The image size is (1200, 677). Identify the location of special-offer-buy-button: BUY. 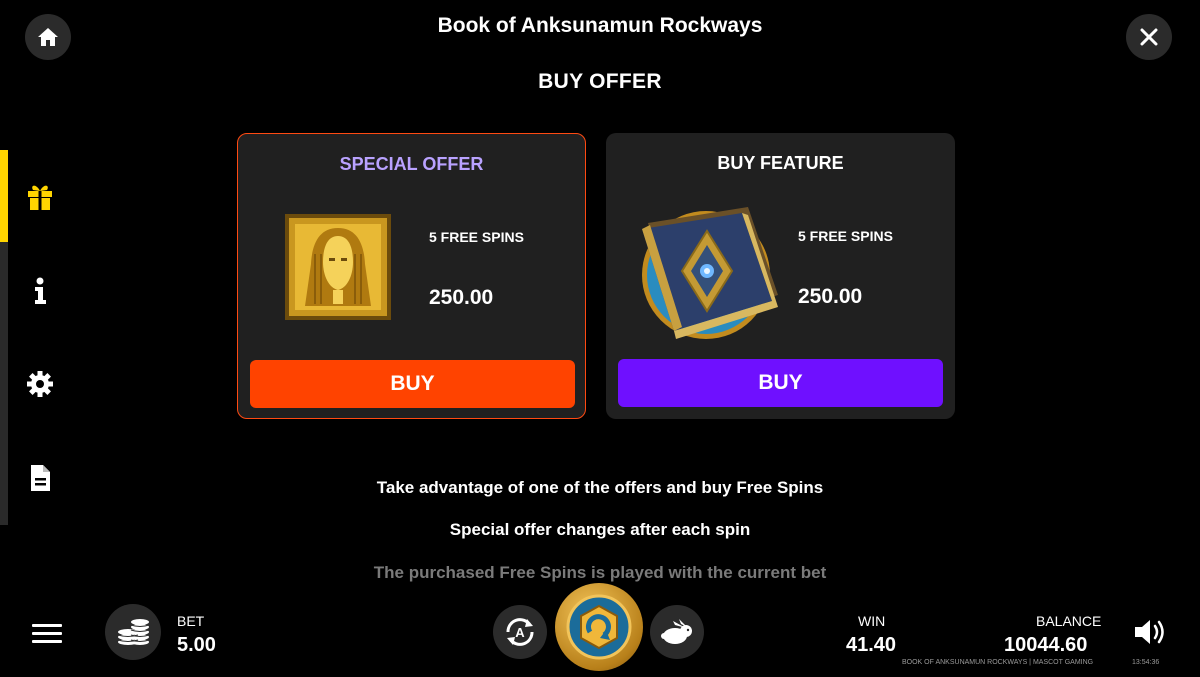
(412, 384).